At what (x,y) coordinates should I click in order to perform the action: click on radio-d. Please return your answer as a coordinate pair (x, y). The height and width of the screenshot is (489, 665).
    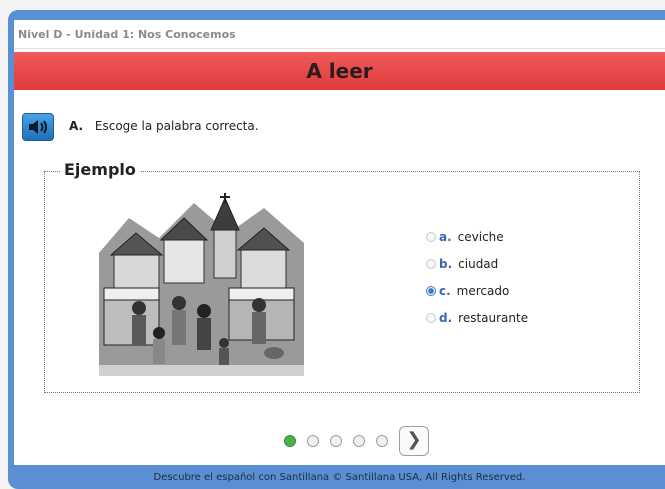
    Looking at the image, I should click on (431, 317).